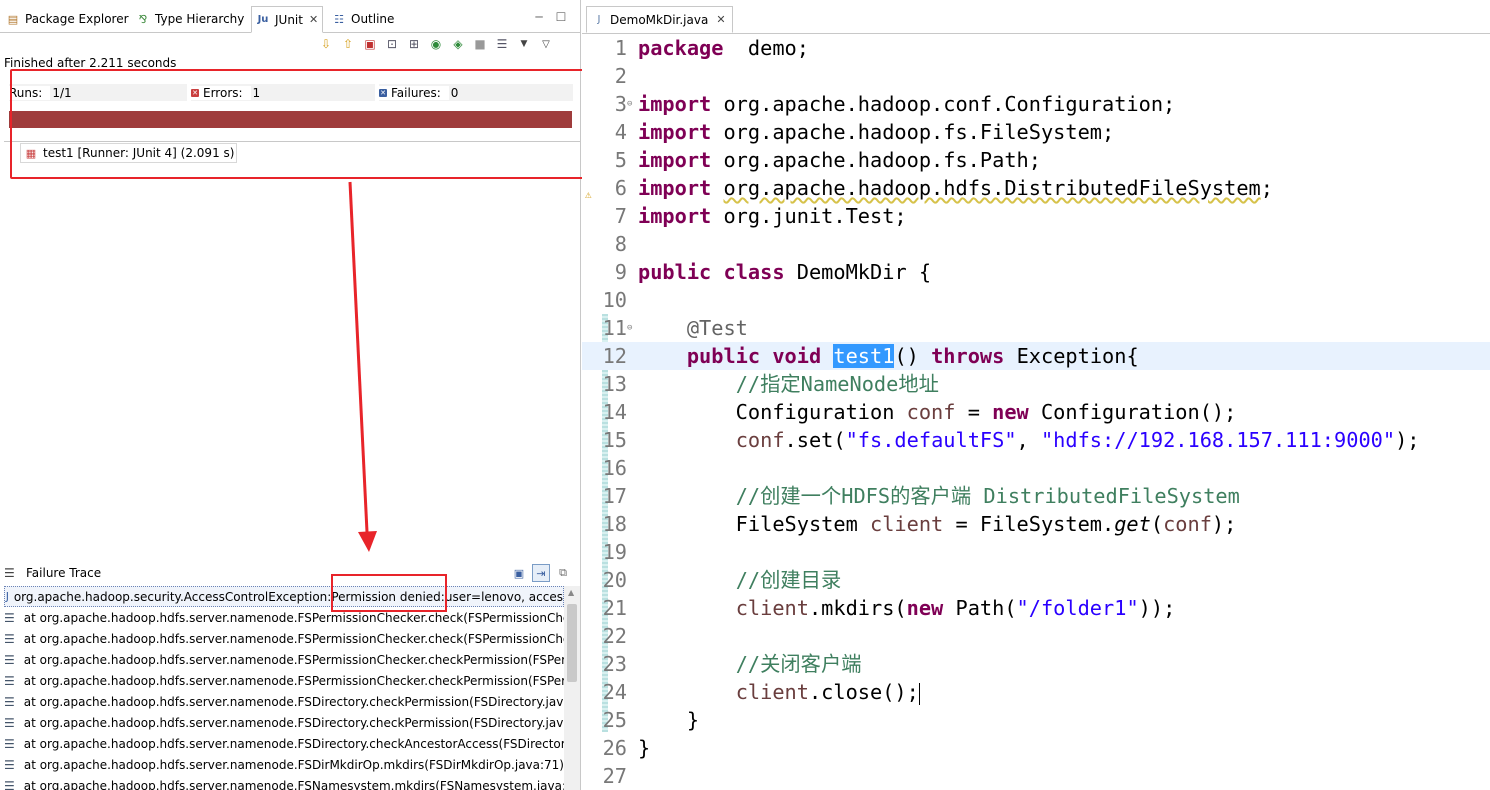  I want to click on line-number: 10, so click(614, 300).